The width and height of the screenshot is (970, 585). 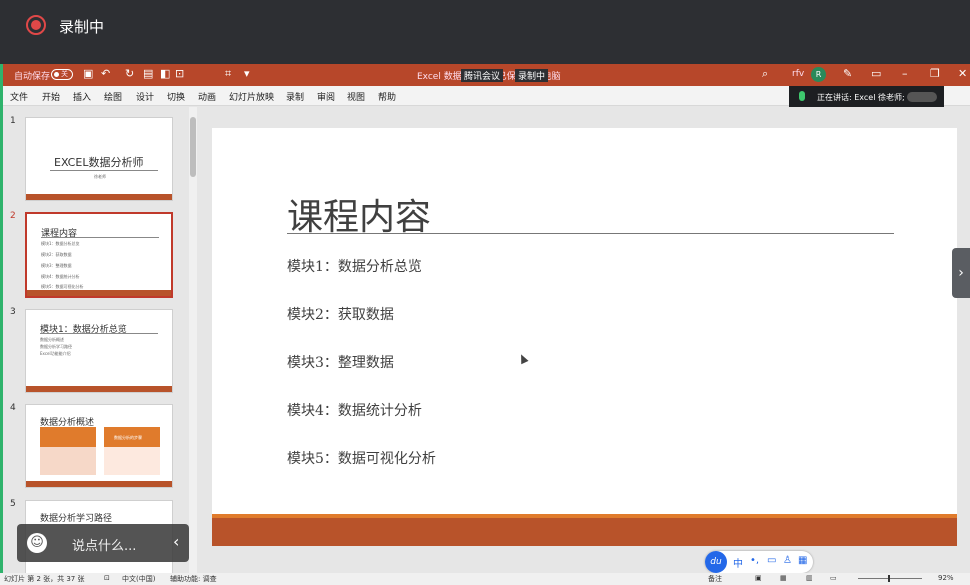 What do you see at coordinates (165, 73) in the screenshot?
I see `shape-icon: ◧` at bounding box center [165, 73].